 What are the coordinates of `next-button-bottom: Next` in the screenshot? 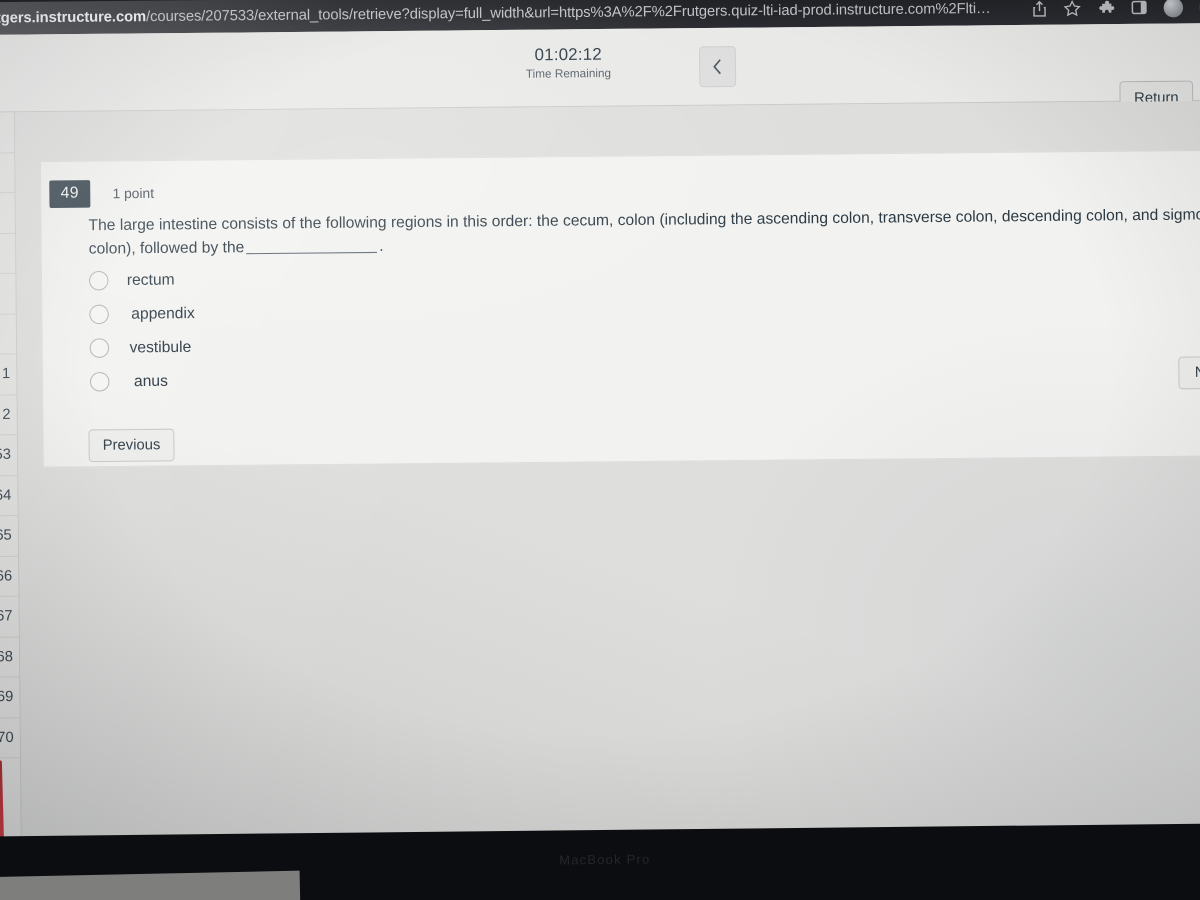 It's located at (1189, 373).